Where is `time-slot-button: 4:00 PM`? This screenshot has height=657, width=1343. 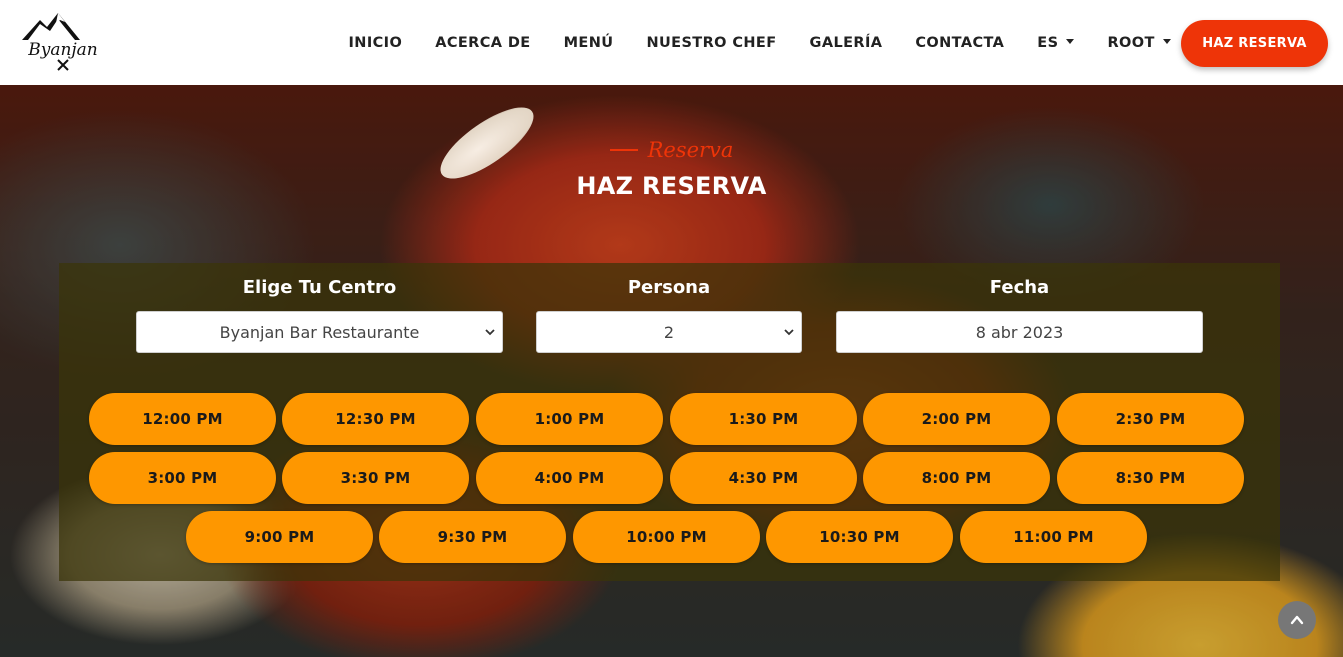 time-slot-button: 4:00 PM is located at coordinates (569, 478).